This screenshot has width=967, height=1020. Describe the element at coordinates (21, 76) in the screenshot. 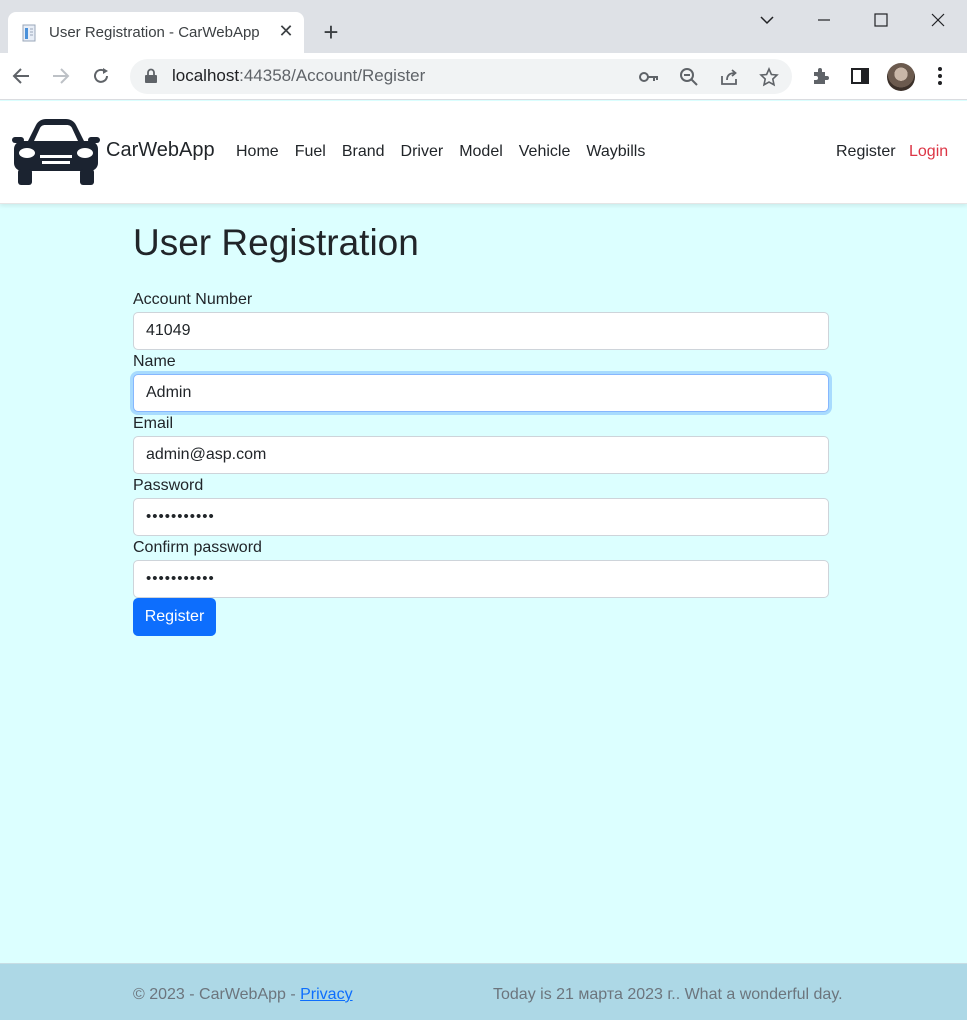

I see `back-icon` at that location.